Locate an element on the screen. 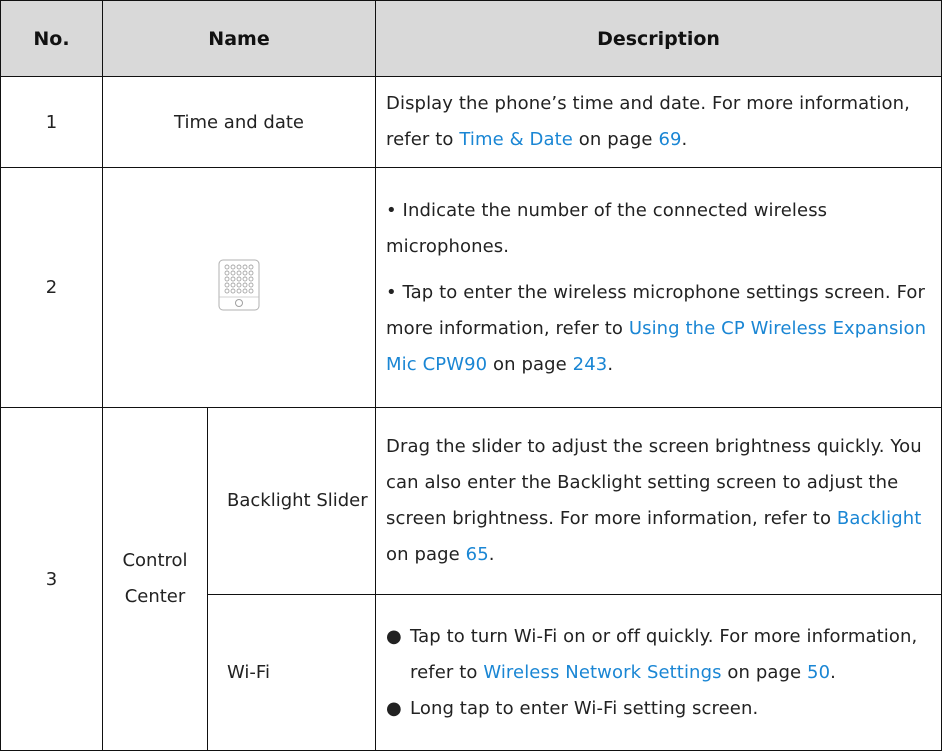 The height and width of the screenshot is (755, 942). row-number: 1 is located at coordinates (51, 122).